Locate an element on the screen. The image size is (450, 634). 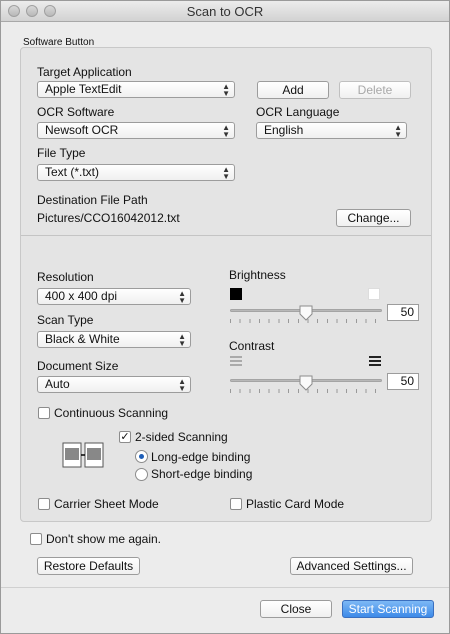
low-contrast-icon is located at coordinates (236, 361).